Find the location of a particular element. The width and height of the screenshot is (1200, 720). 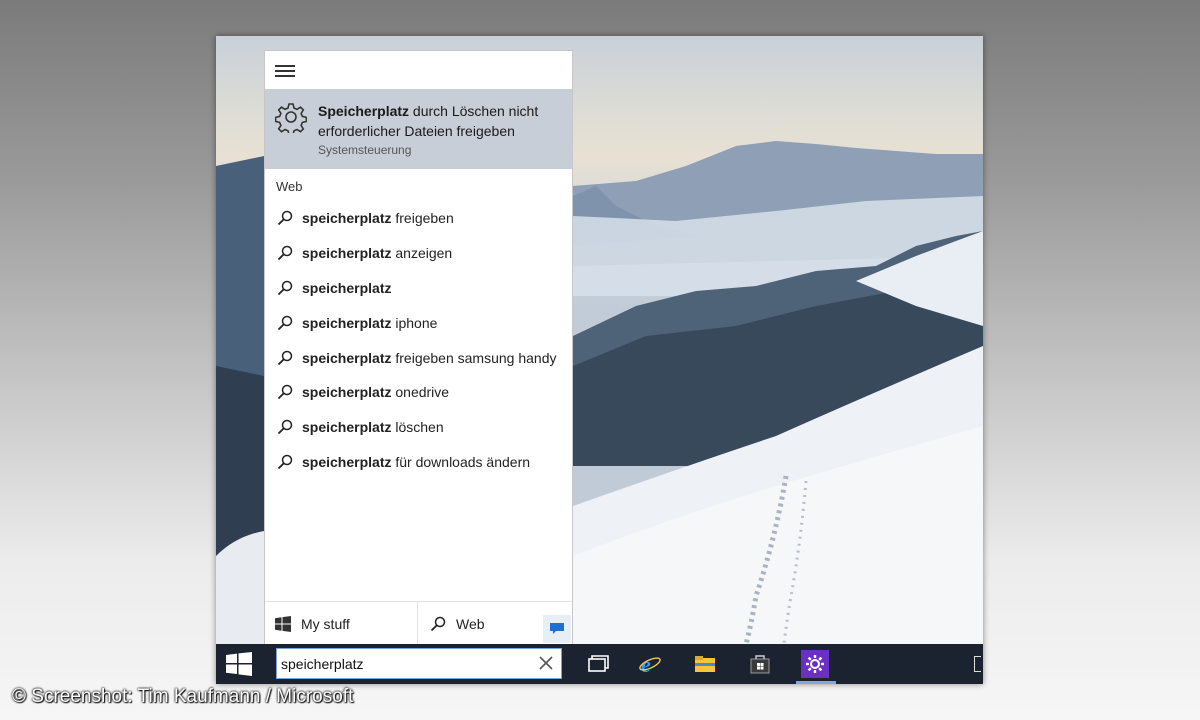

web-scope-label: Web is located at coordinates (470, 623).